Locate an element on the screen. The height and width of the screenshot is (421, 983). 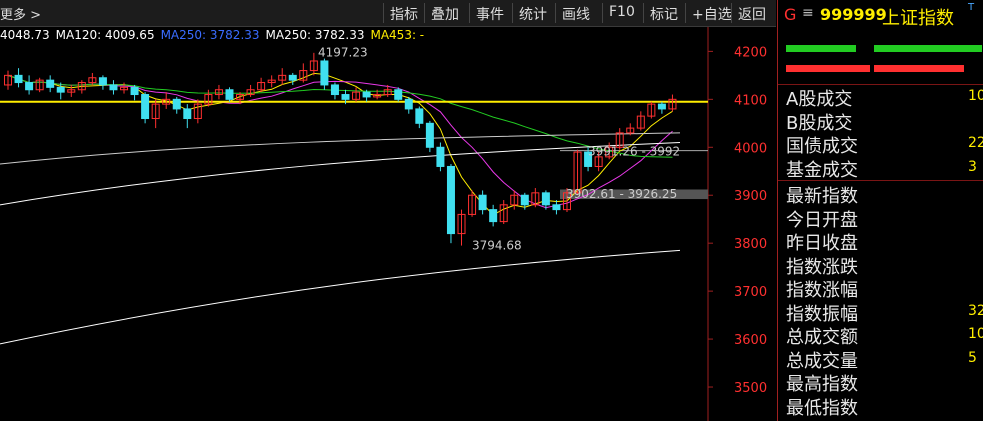
y-tick-label: 3900 is located at coordinates (750, 196).